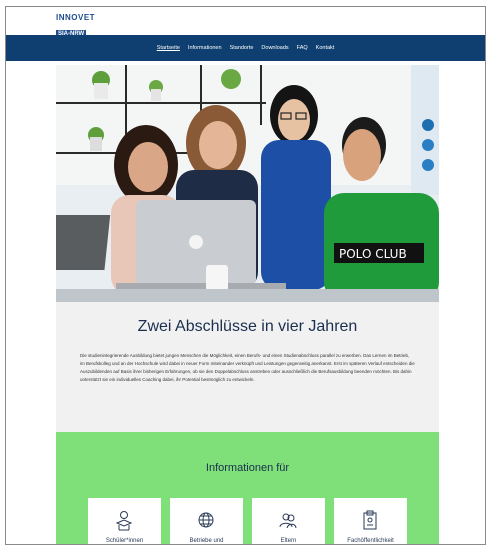 Image resolution: width=490 pixels, height=545 pixels. Describe the element at coordinates (205, 48) in the screenshot. I see `nav-informationen: Informationen` at that location.